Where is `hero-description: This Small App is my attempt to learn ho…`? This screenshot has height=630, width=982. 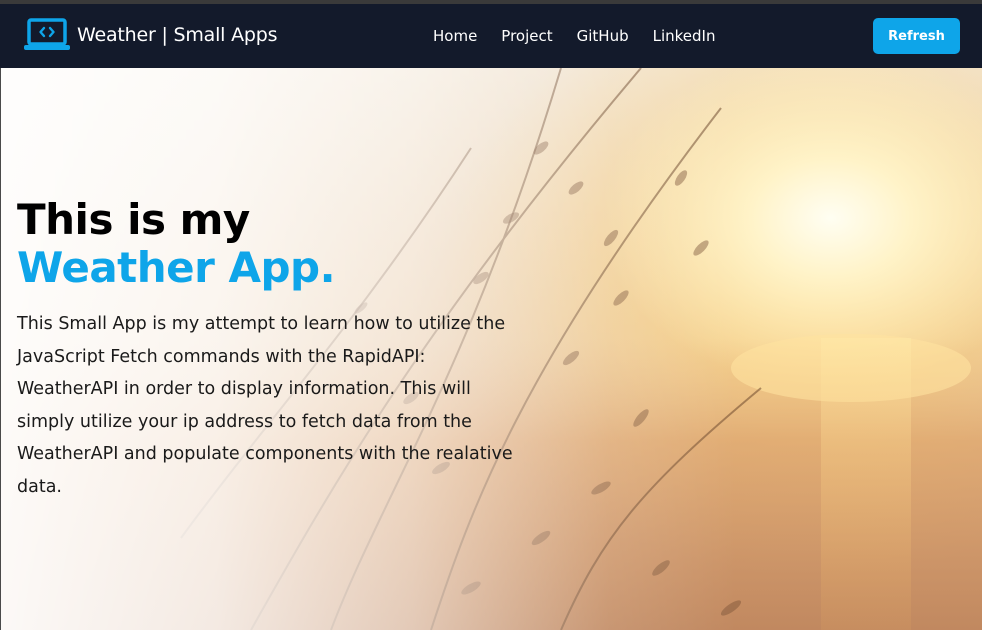
hero-description: This Small App is my attempt to learn ho… is located at coordinates (265, 405).